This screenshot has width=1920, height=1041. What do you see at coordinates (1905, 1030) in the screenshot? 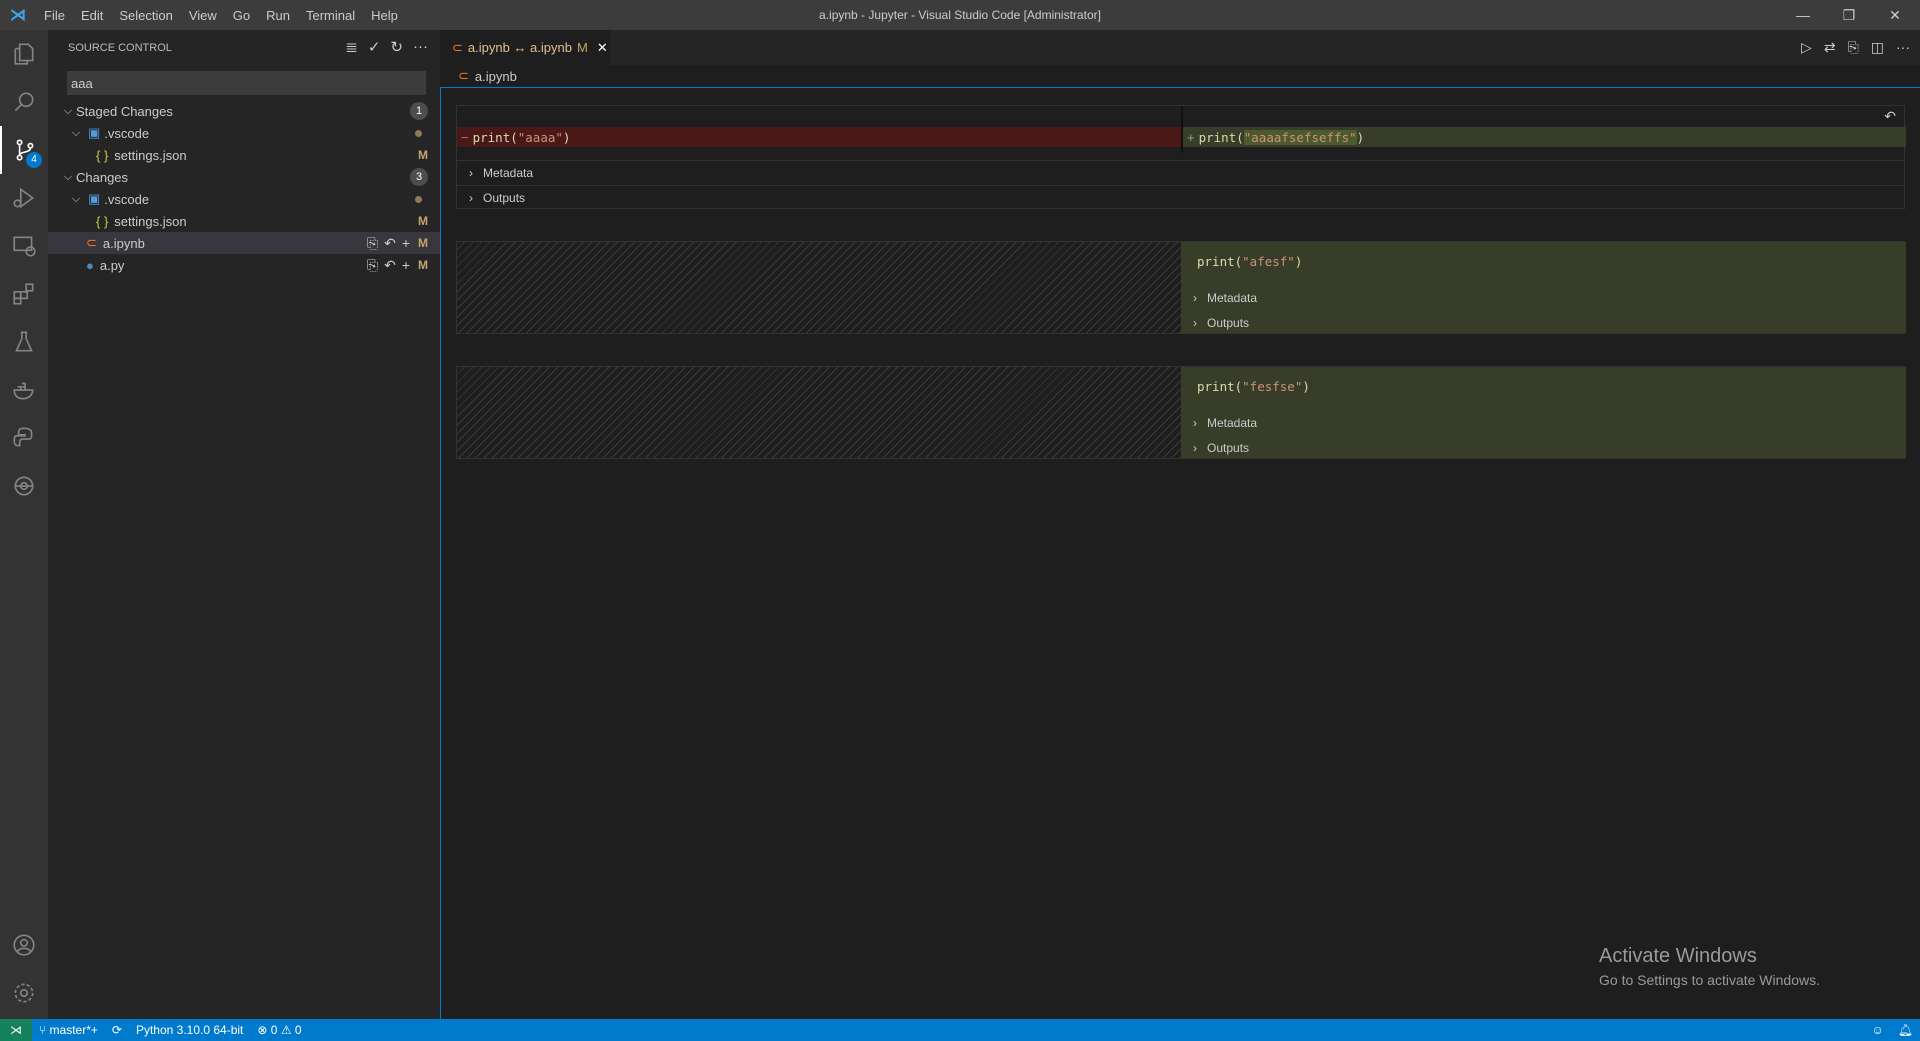
I see `notifications-icon: 🔔︎` at bounding box center [1905, 1030].